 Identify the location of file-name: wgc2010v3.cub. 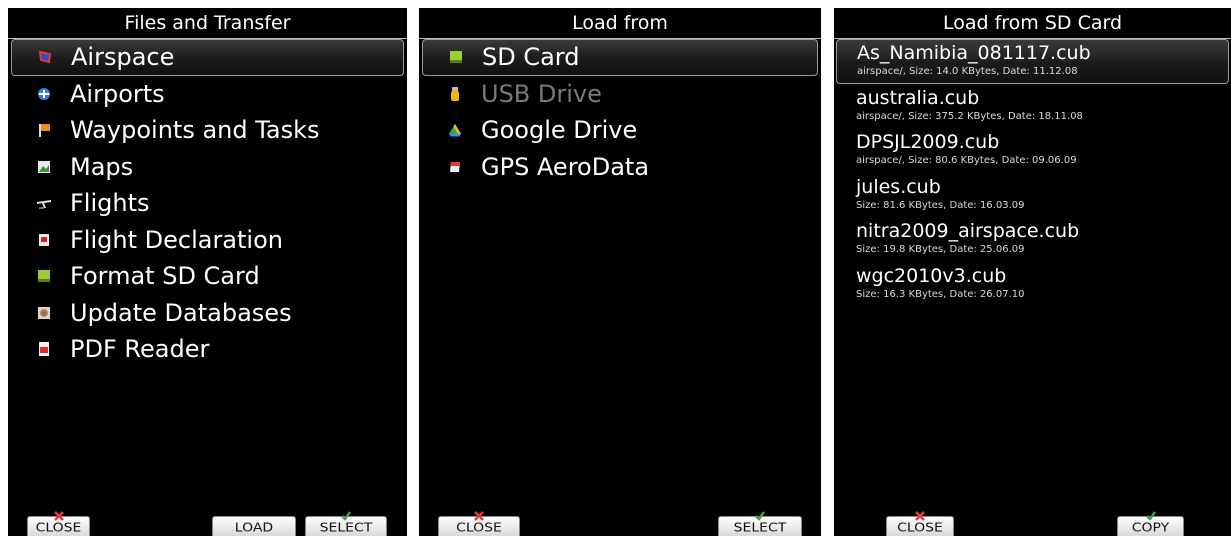
(931, 275).